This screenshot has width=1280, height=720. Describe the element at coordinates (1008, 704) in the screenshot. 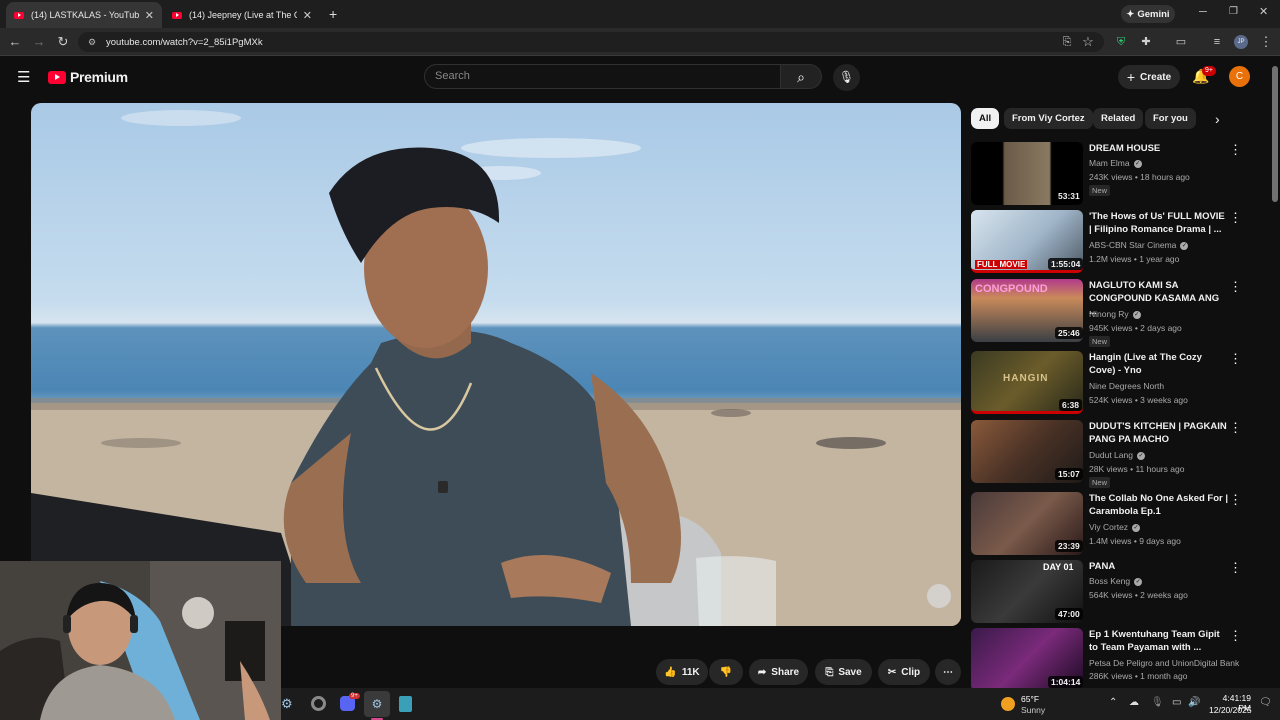

I see `weather-sun-icon` at that location.